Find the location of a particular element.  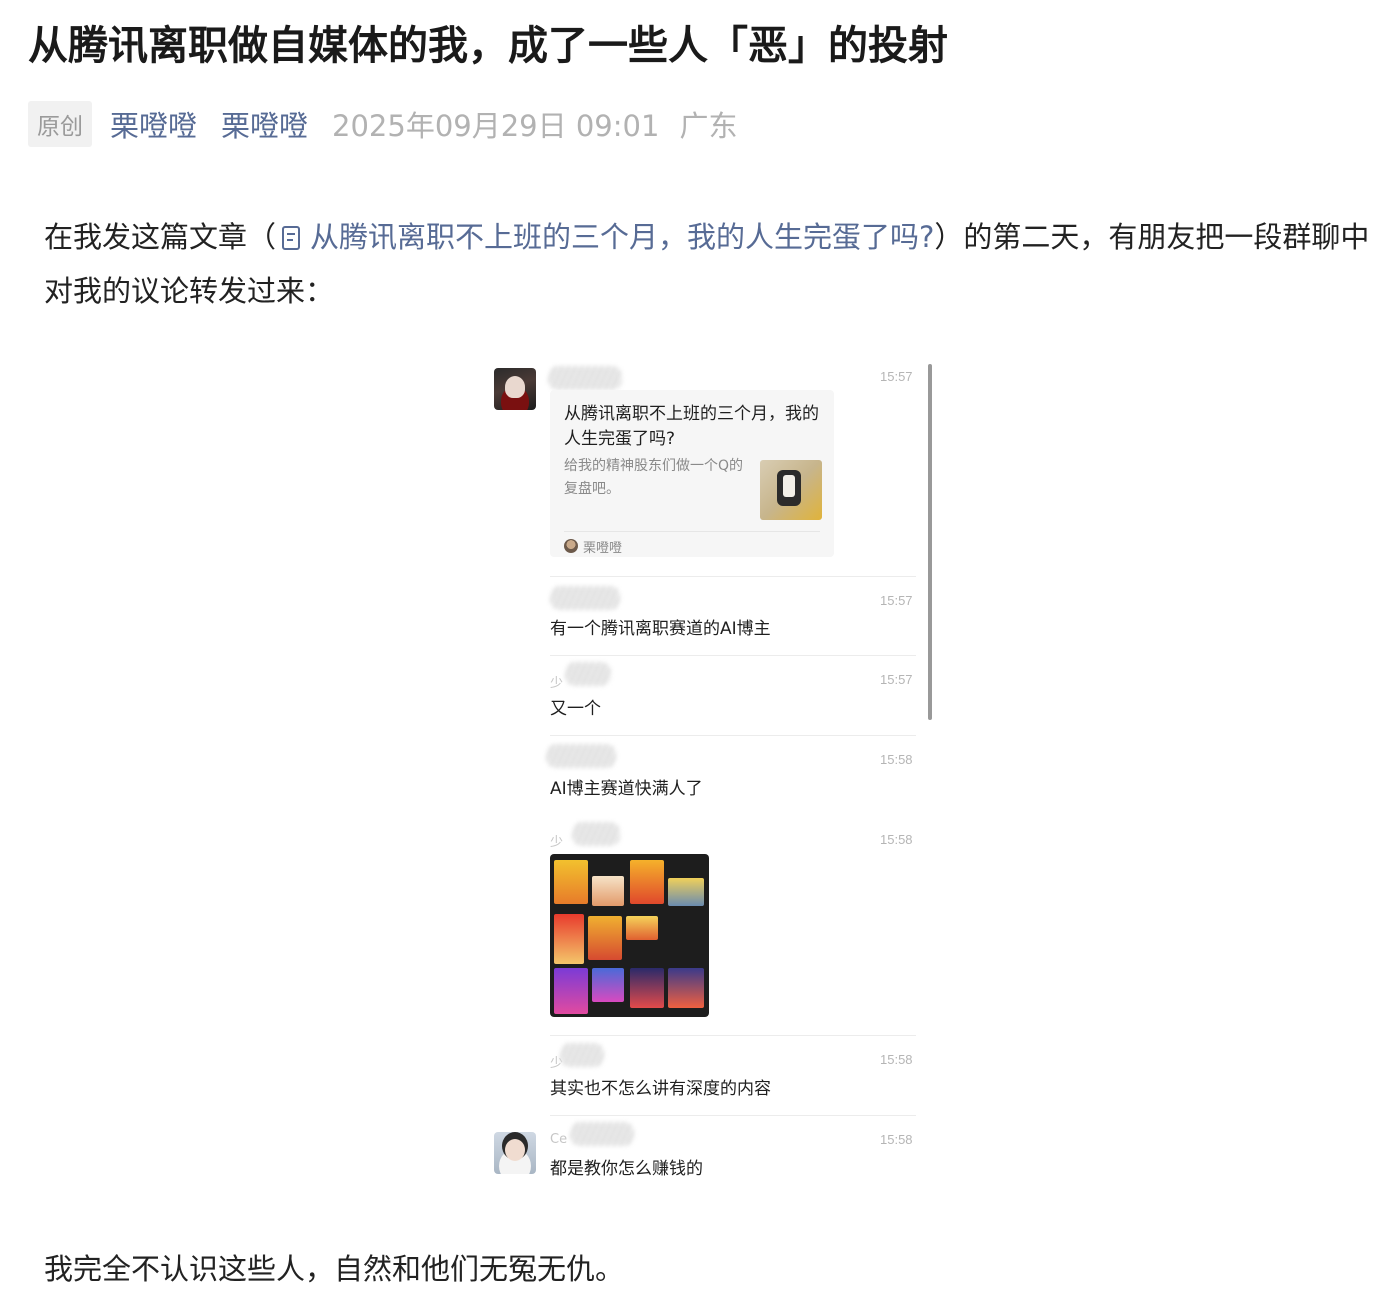

card-thumbnail is located at coordinates (791, 490).